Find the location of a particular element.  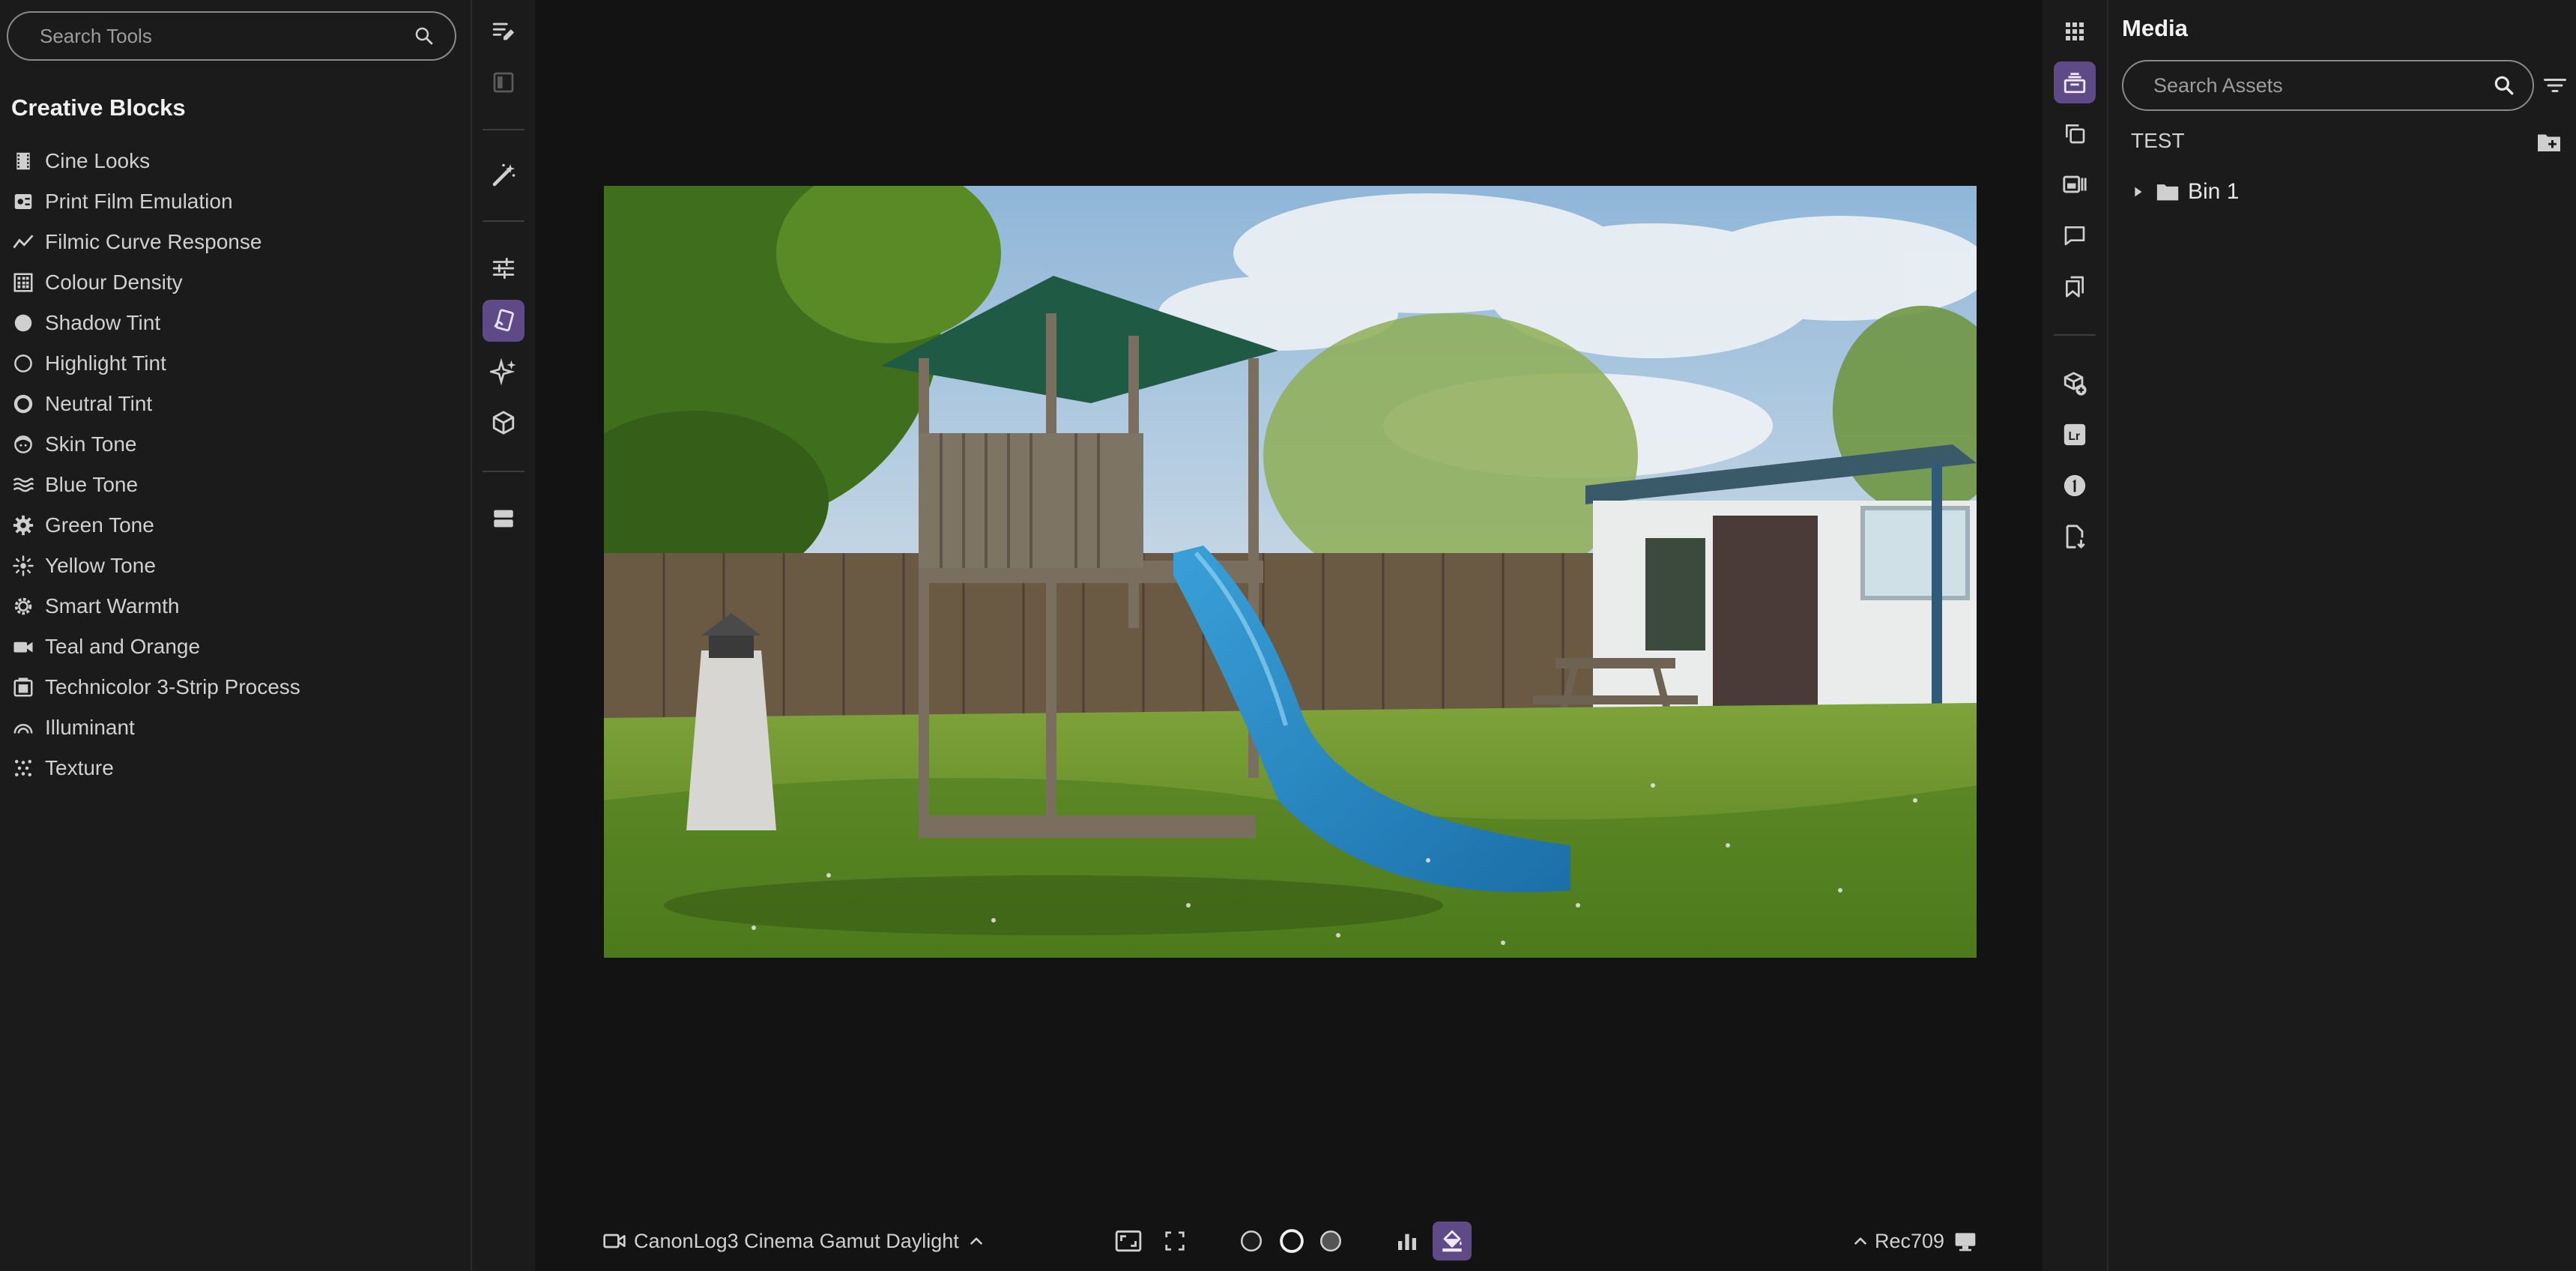

tool-item-texture: Texture is located at coordinates (233, 768).